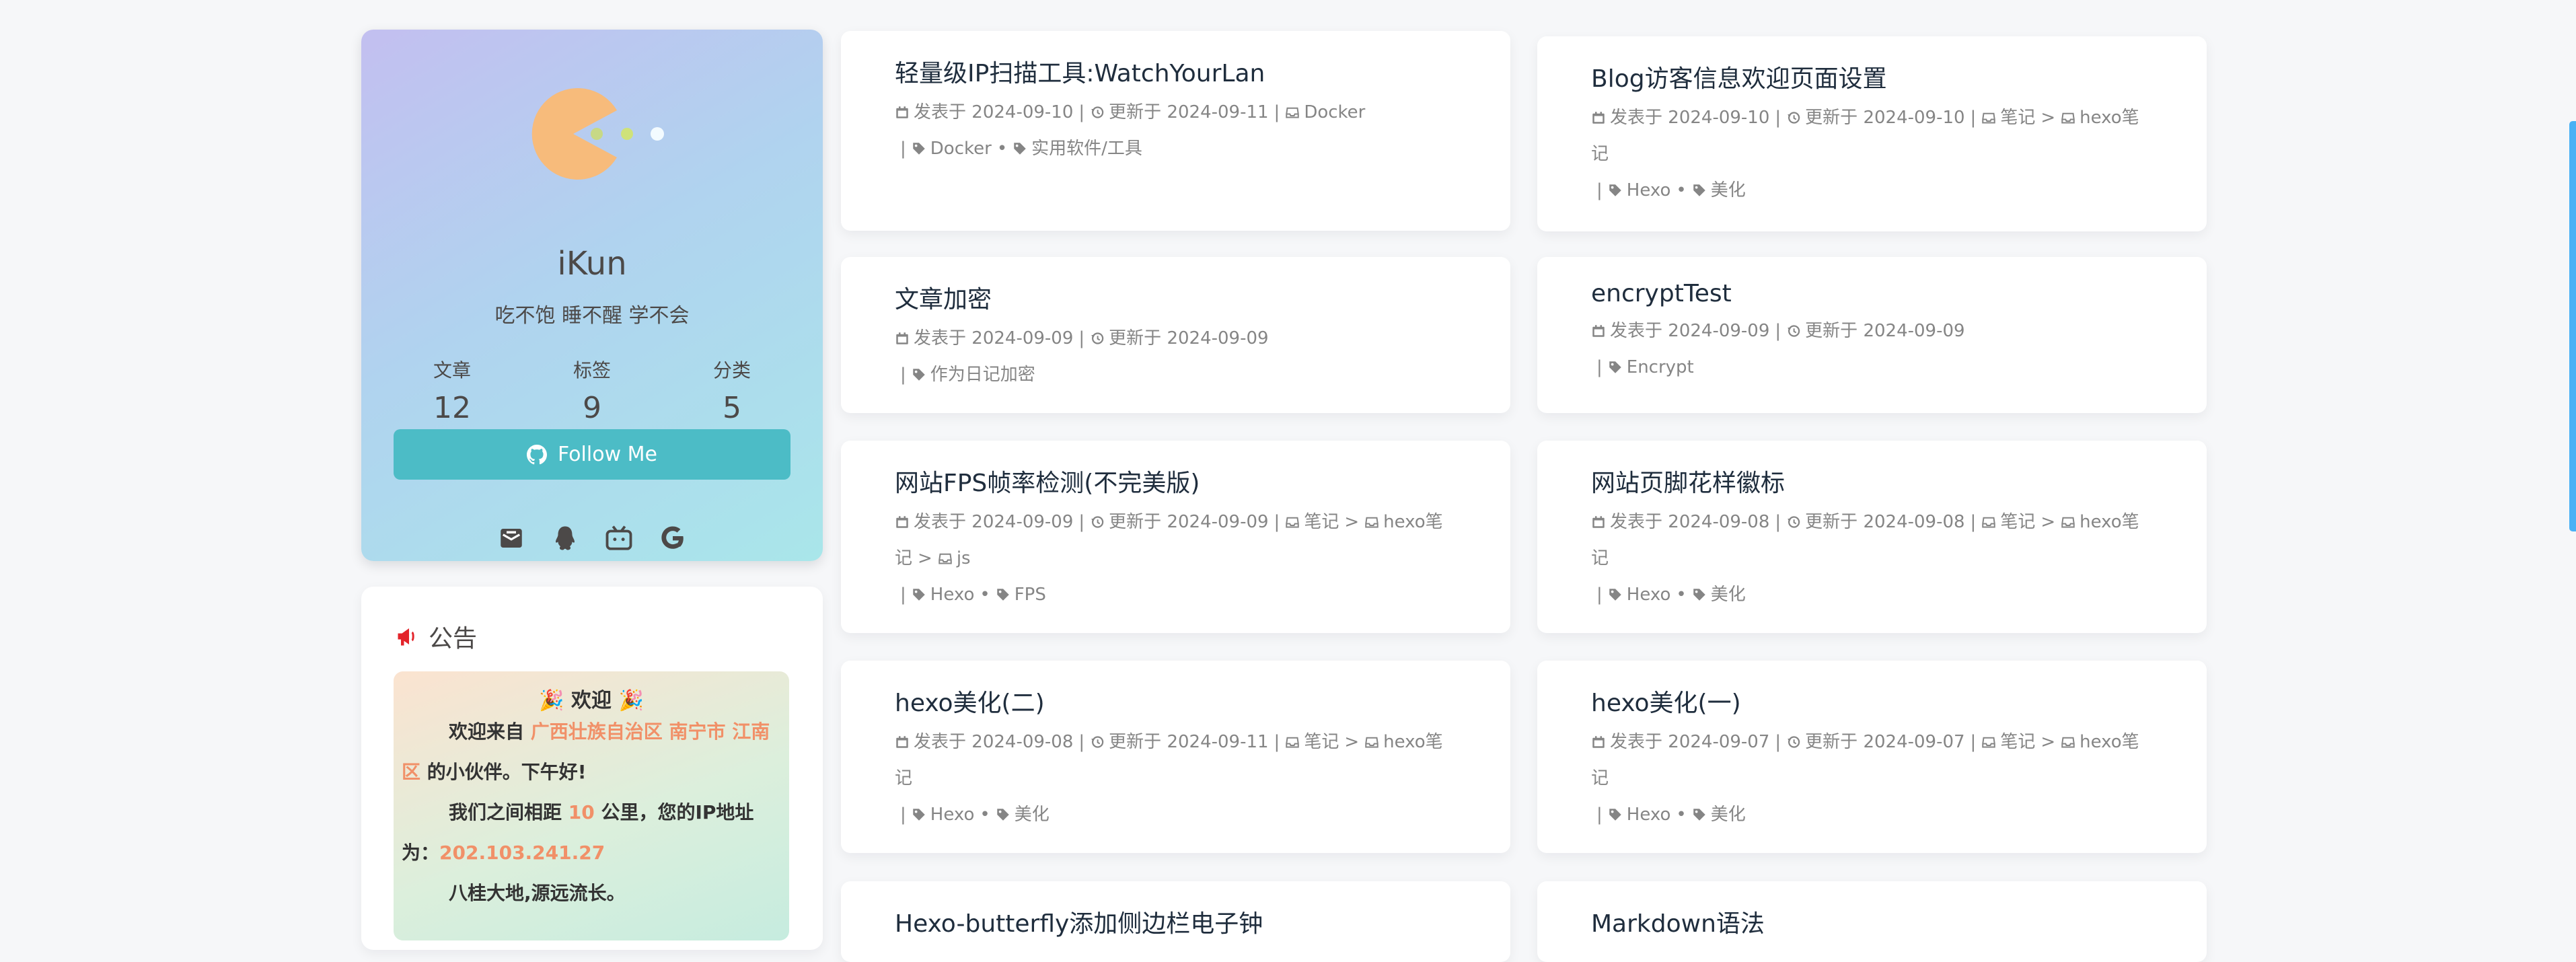 This screenshot has height=962, width=2576. Describe the element at coordinates (1660, 367) in the screenshot. I see `tag-link: Encrypt` at that location.